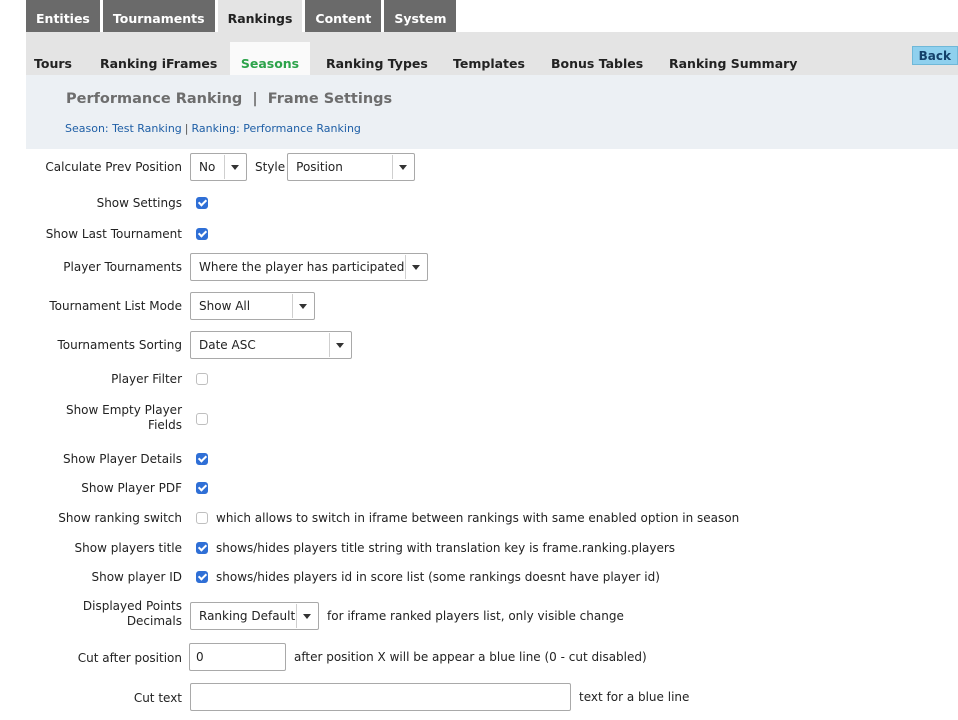  What do you see at coordinates (158, 58) in the screenshot?
I see `subnav-ranking-iframes: Ranking iFrames` at bounding box center [158, 58].